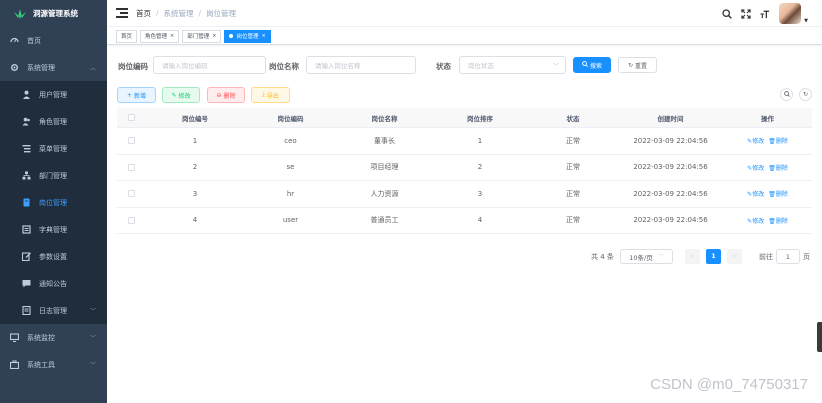  Describe the element at coordinates (512, 65) in the screenshot. I see `status-select: 岗位状态 ﹀` at that location.